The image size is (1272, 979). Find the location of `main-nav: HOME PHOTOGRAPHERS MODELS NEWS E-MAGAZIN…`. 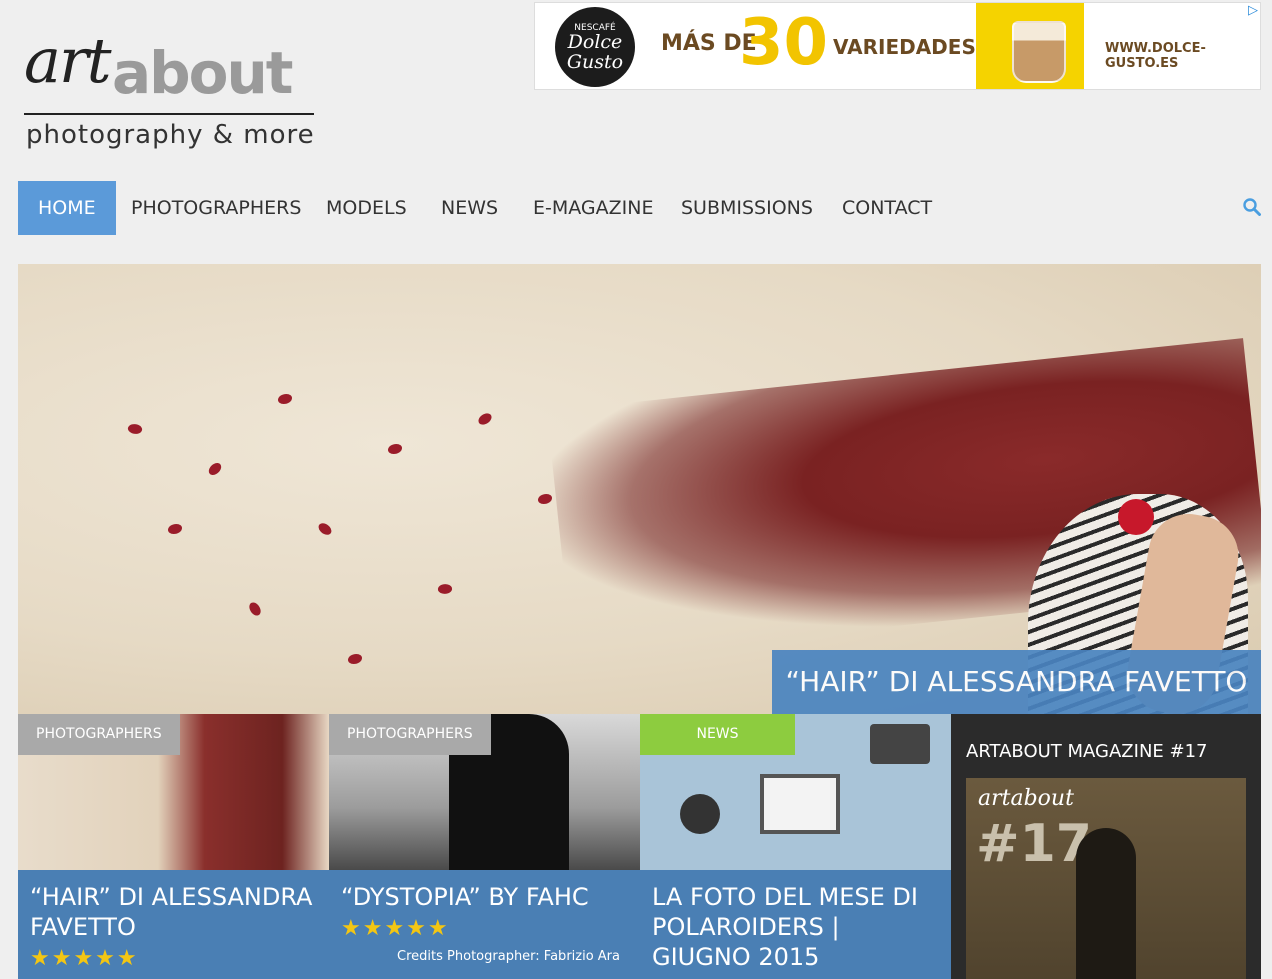

main-nav: HOME PHOTOGRAPHERS MODELS NEWS E-MAGAZIN… is located at coordinates (639, 208).